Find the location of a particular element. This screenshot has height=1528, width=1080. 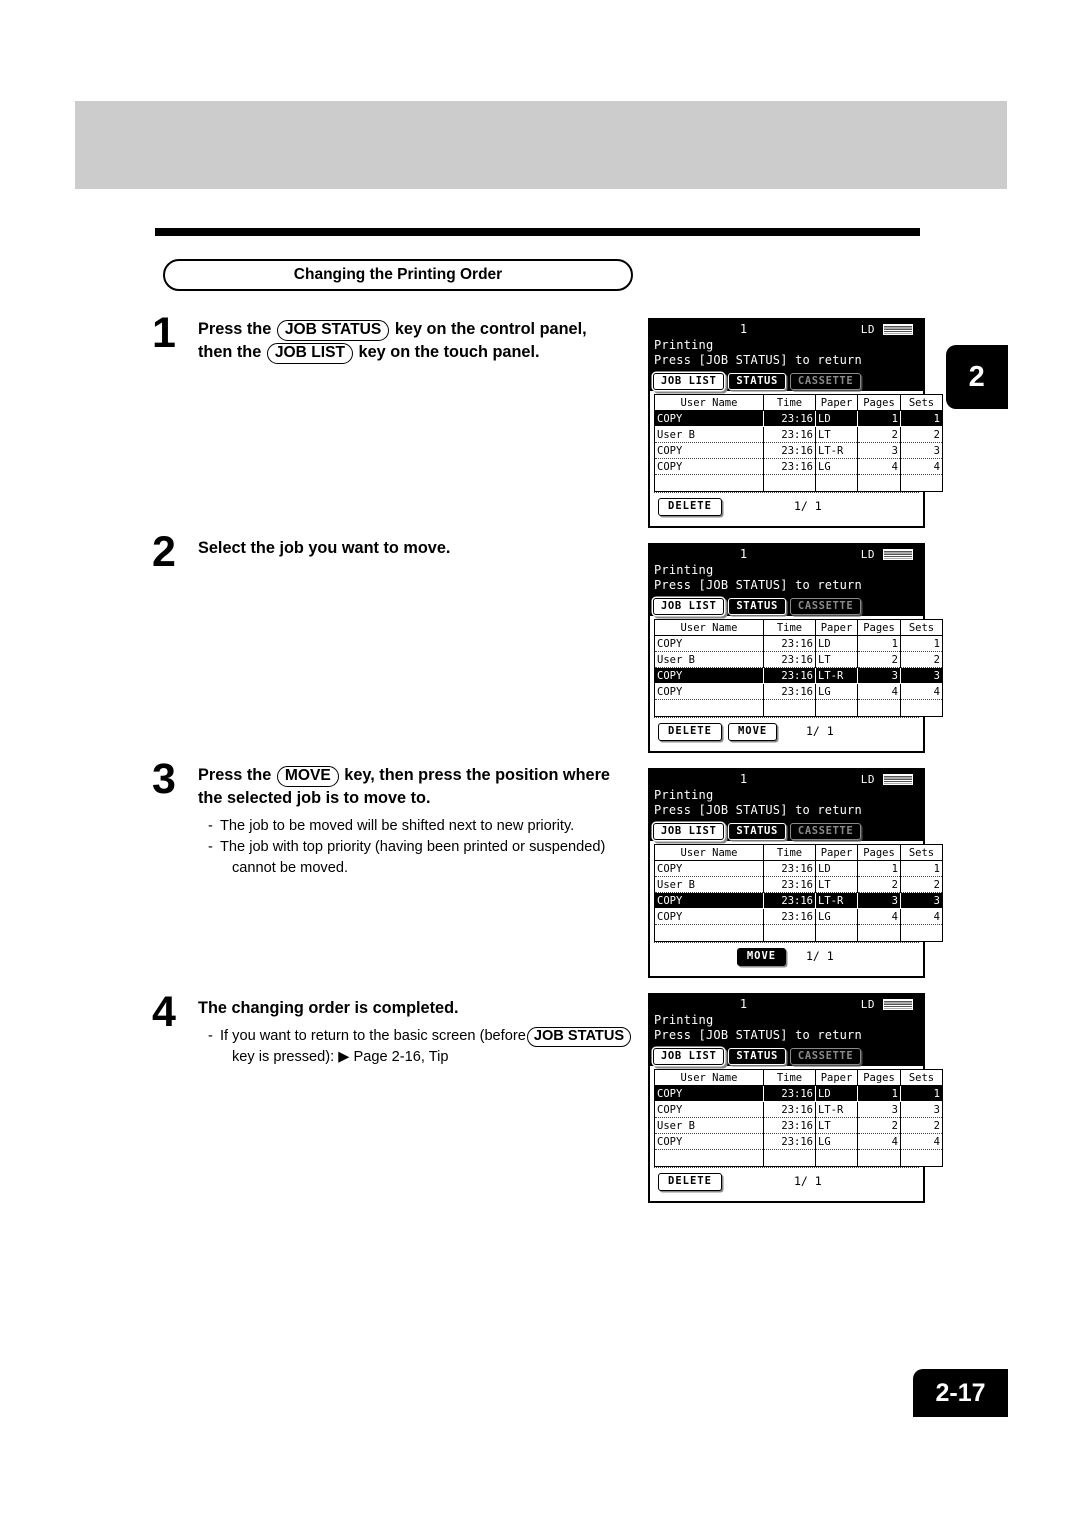

cell-pages: 3 is located at coordinates (879, 675).